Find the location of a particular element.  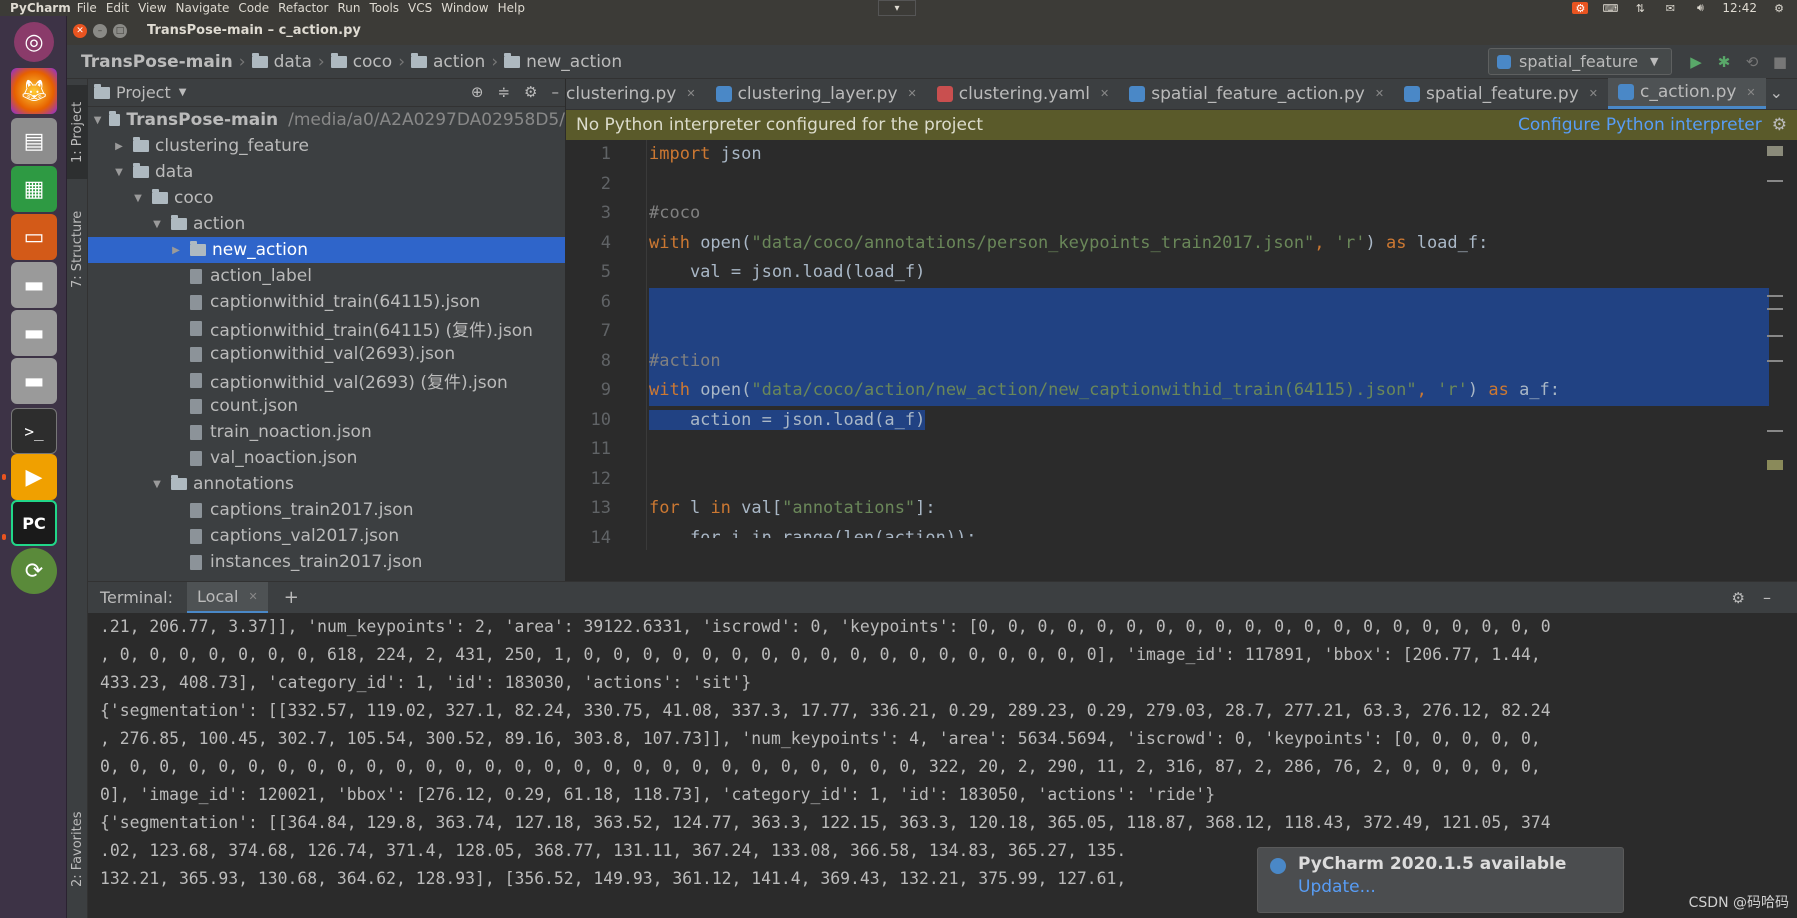

menu-file: File is located at coordinates (87, 8).